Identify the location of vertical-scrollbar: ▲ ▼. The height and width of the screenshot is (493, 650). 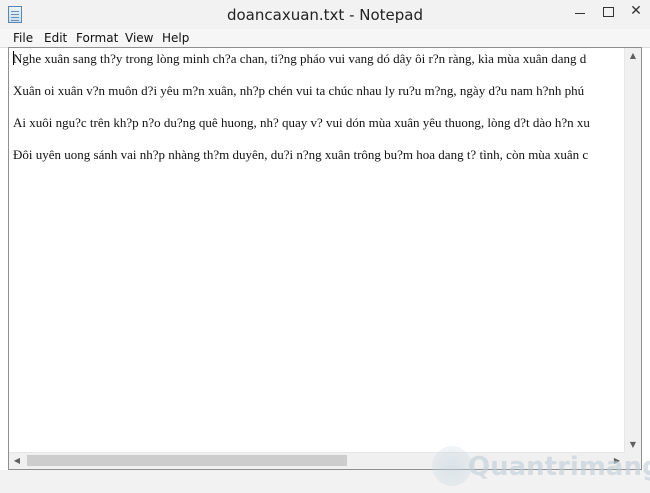
(632, 250).